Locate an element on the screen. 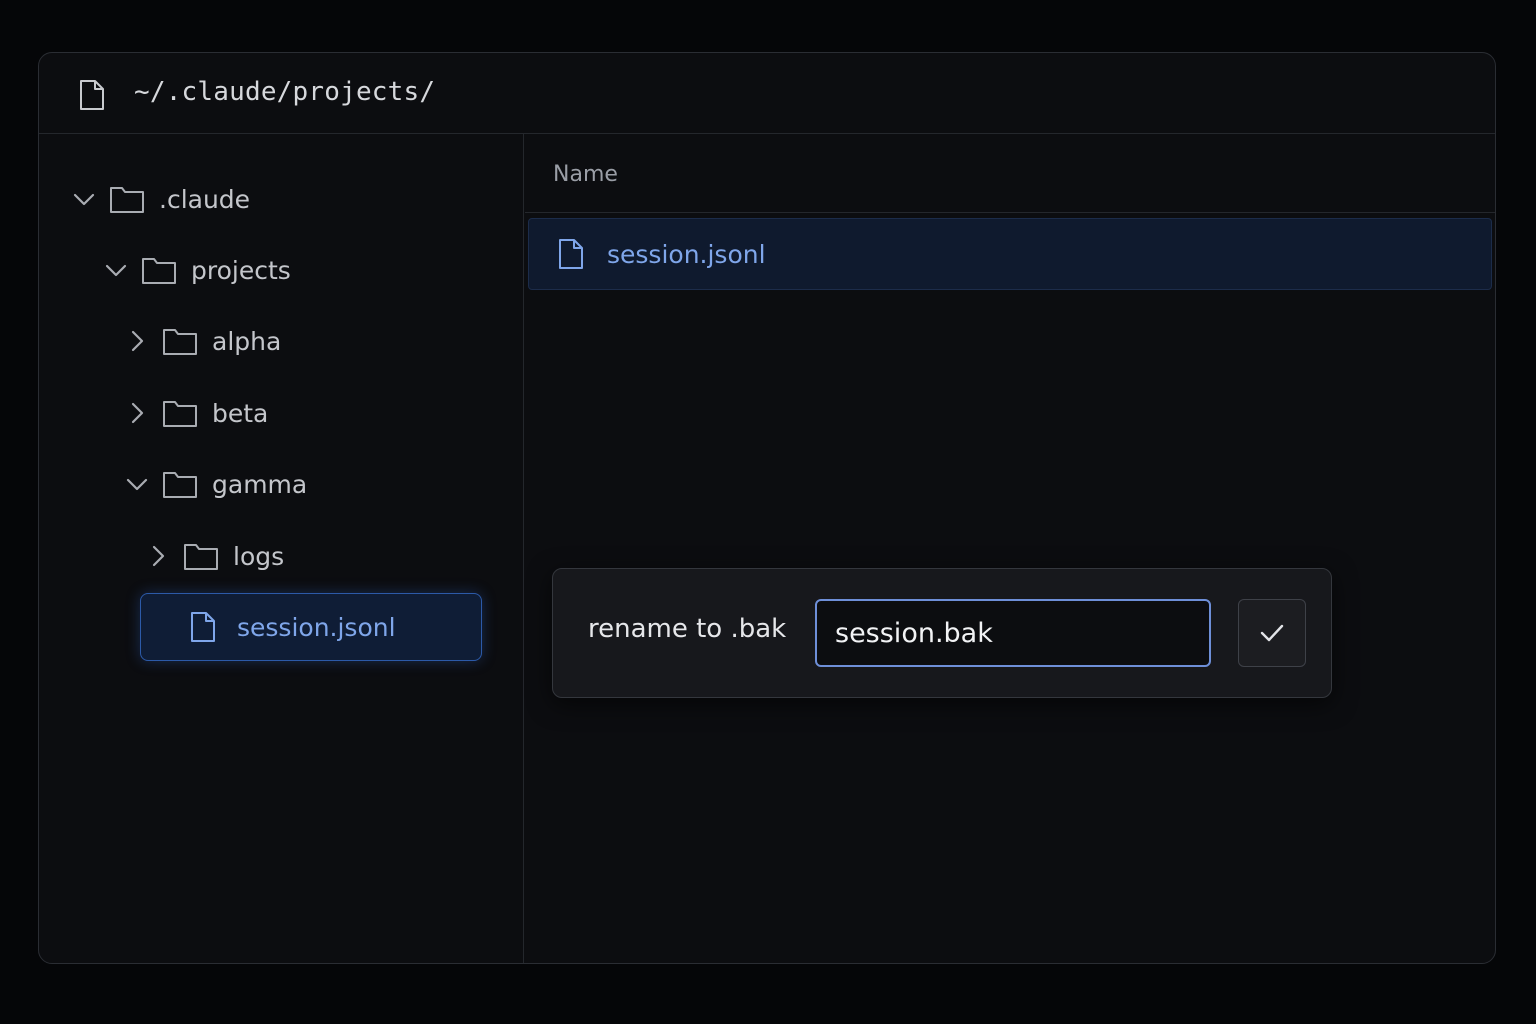 This screenshot has width=1536, height=1024. tree-item-logs: logs is located at coordinates (214, 556).